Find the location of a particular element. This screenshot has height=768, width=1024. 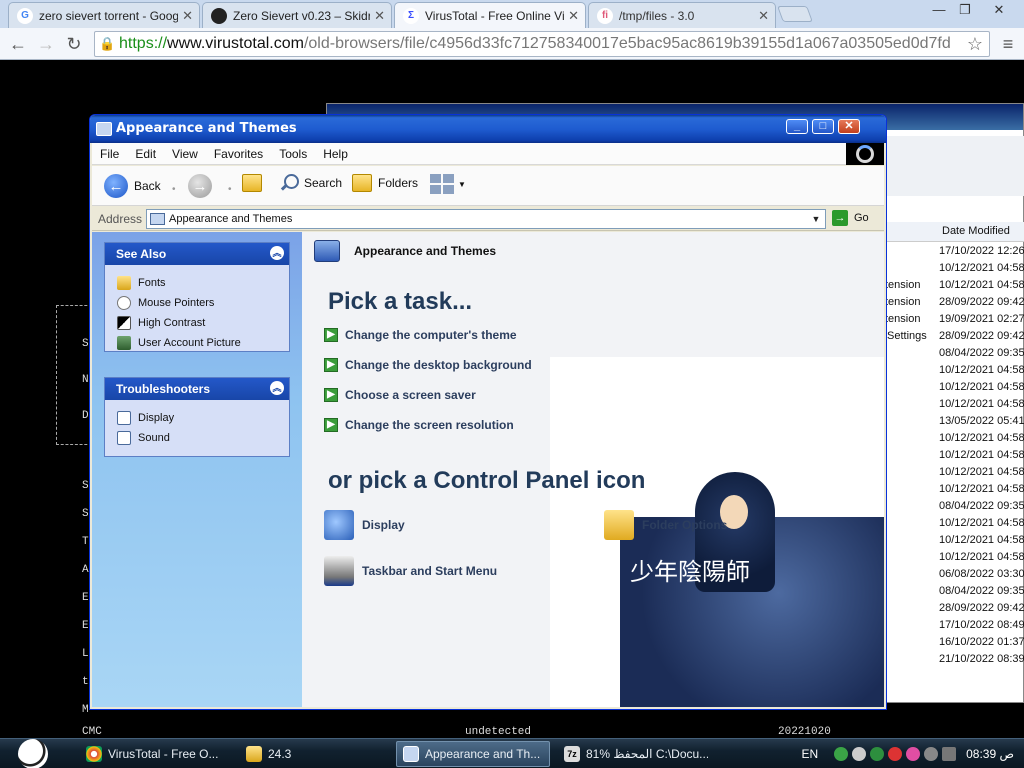

browser-tab-active: Σ VirusTotal - Free Online Virus ✕ is located at coordinates (490, 15).